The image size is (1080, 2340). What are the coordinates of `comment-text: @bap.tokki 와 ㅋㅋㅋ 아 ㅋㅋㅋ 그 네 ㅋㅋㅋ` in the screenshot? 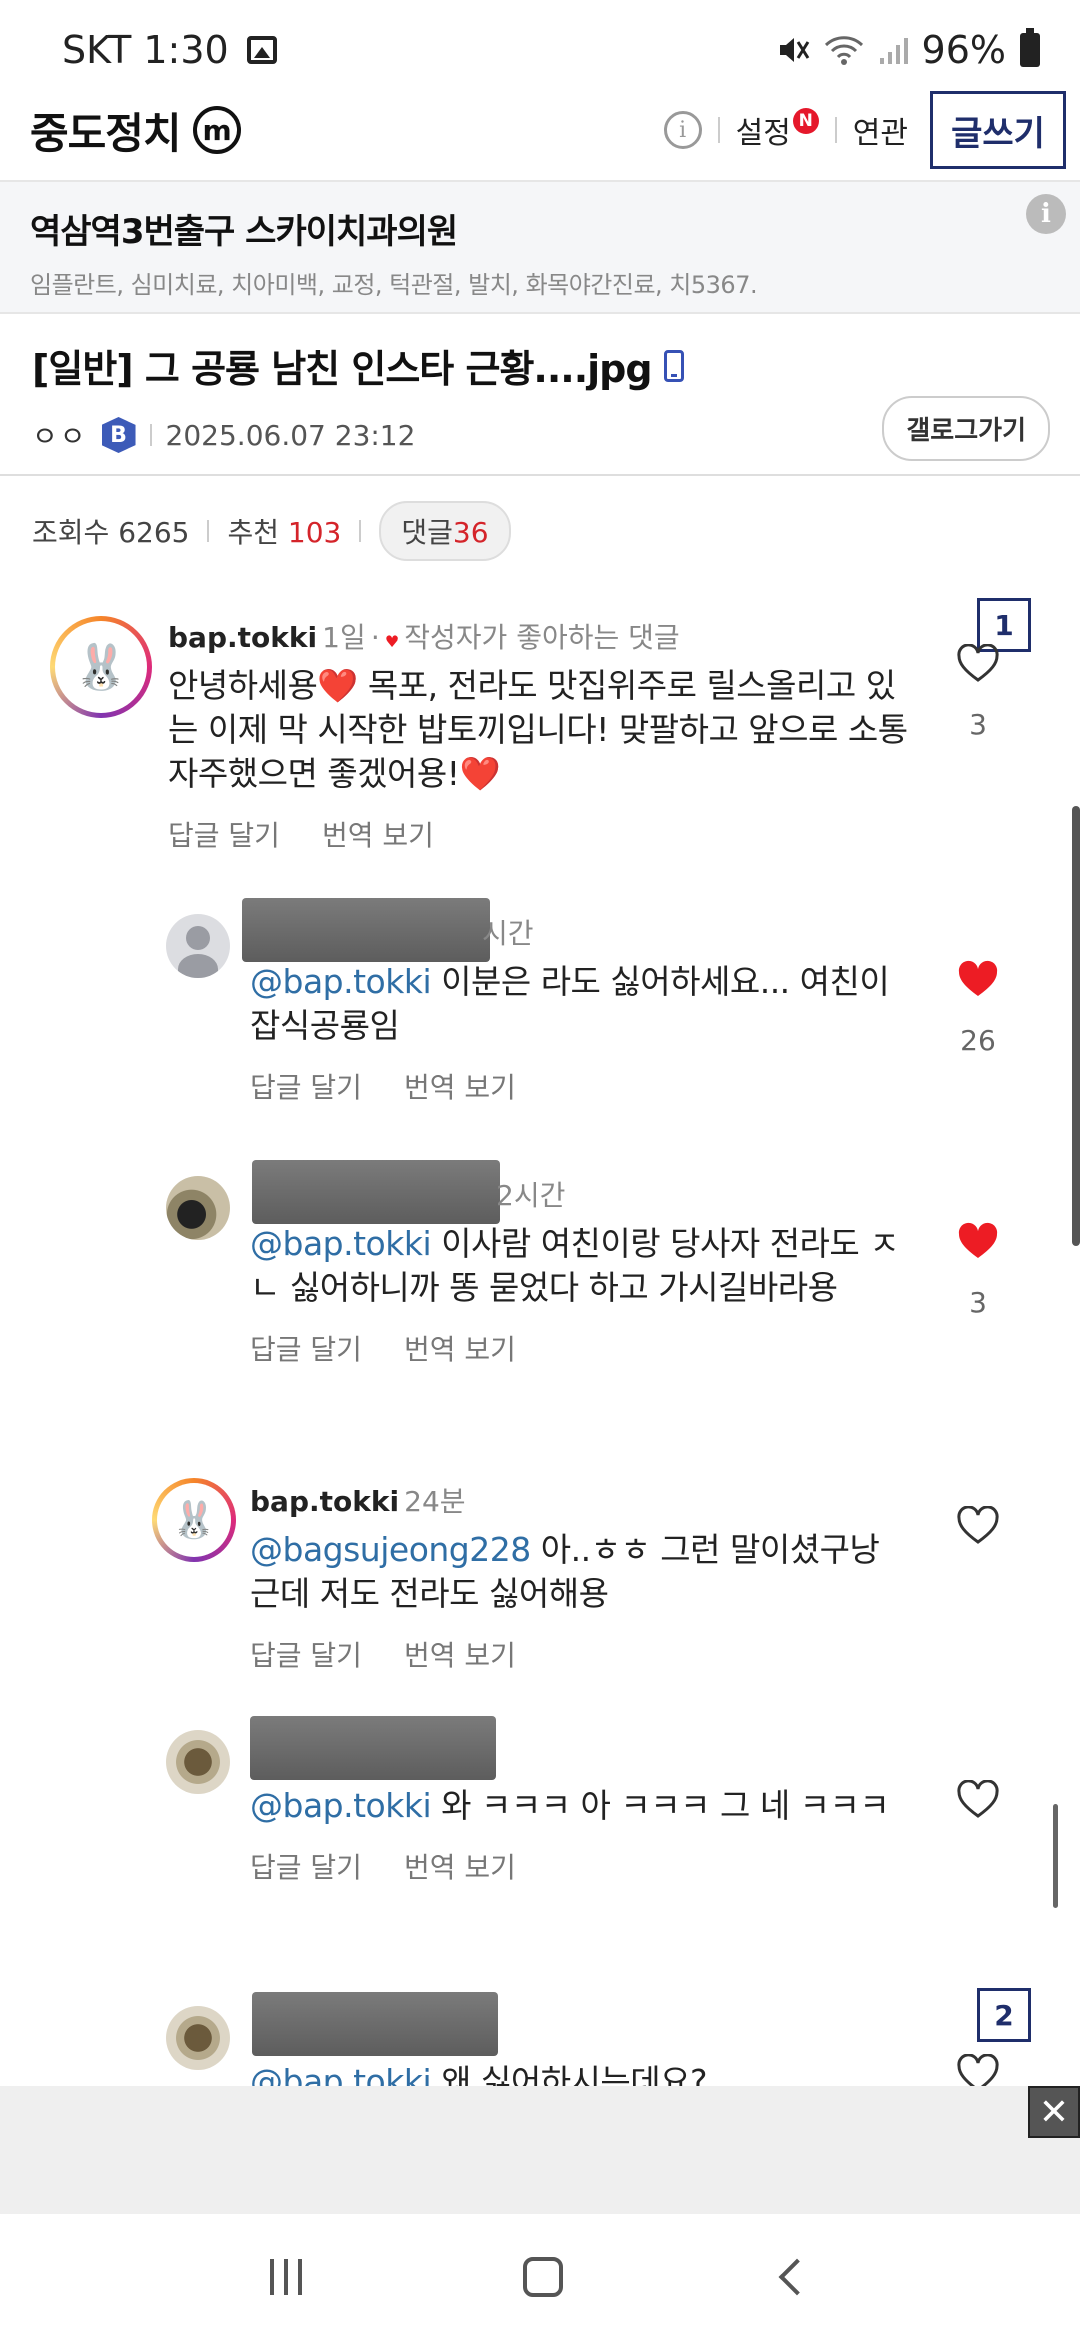 It's located at (575, 1806).